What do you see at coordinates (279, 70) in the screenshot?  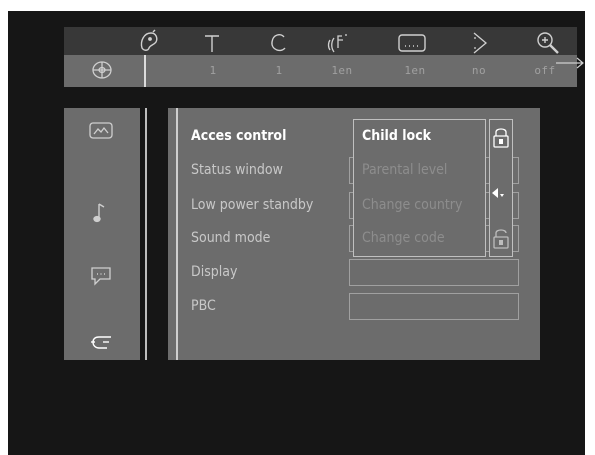 I see `status-chapter-value: 1` at bounding box center [279, 70].